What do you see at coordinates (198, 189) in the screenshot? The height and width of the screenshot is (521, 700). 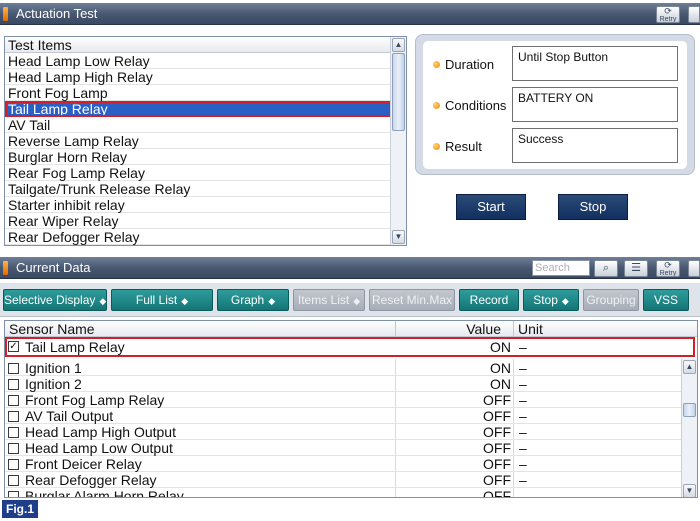 I see `test-item: Tailgate/Trunk Release Relay` at bounding box center [198, 189].